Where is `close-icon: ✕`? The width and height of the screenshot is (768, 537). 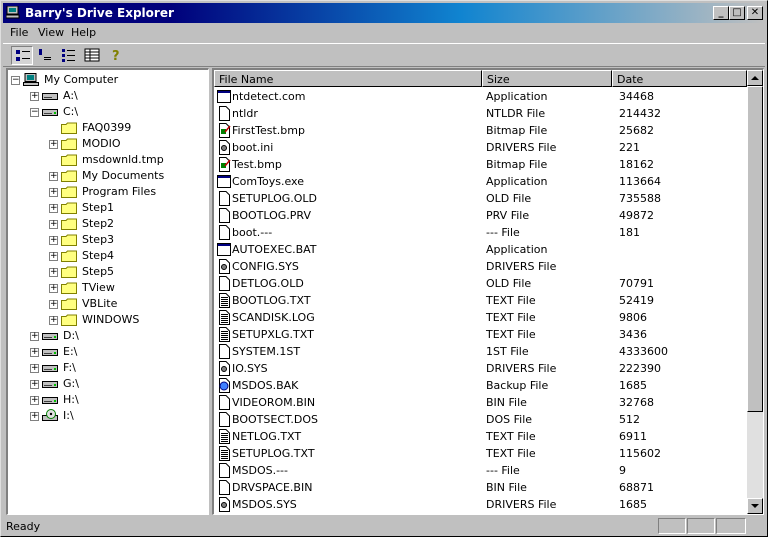 close-icon: ✕ is located at coordinates (755, 12).